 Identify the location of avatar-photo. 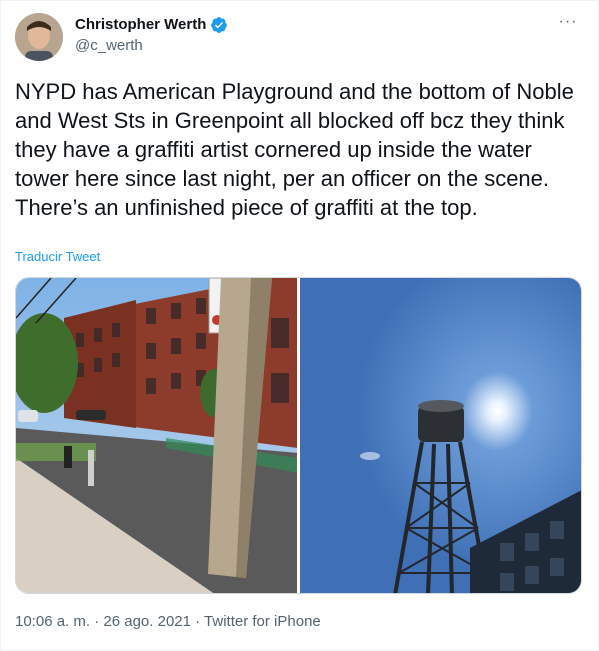
(39, 37).